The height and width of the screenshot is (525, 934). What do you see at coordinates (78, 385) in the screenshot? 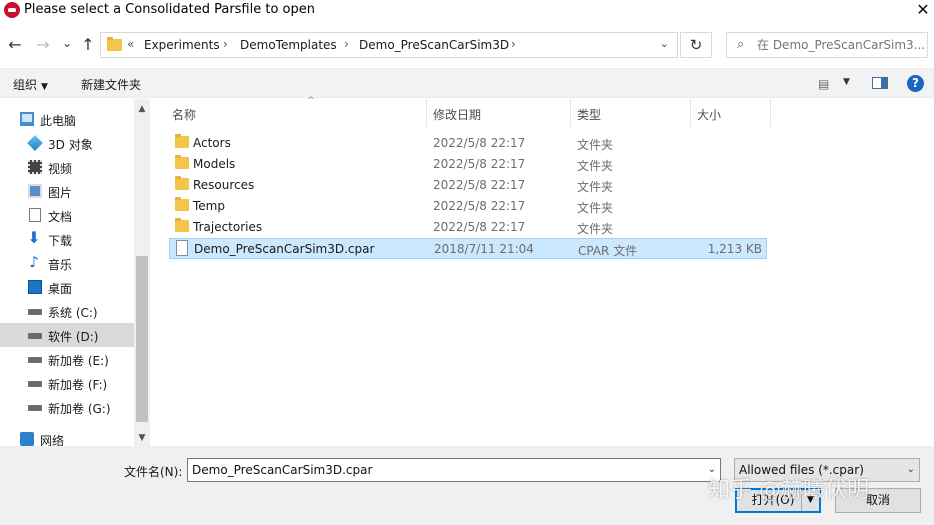
I see `sidebar-item-label: 新加卷 (F:)` at bounding box center [78, 385].